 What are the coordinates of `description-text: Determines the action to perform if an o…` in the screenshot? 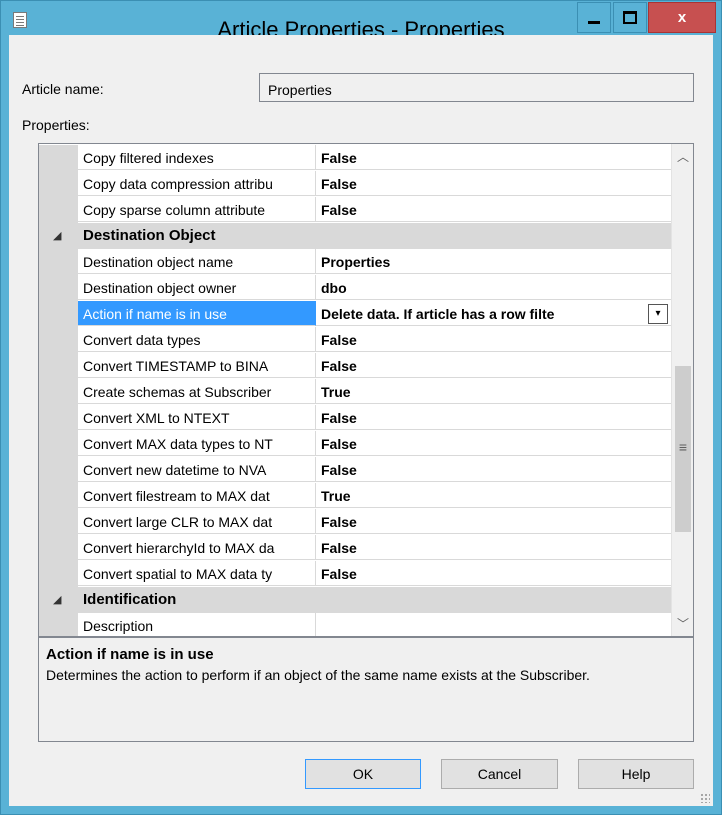 It's located at (318, 675).